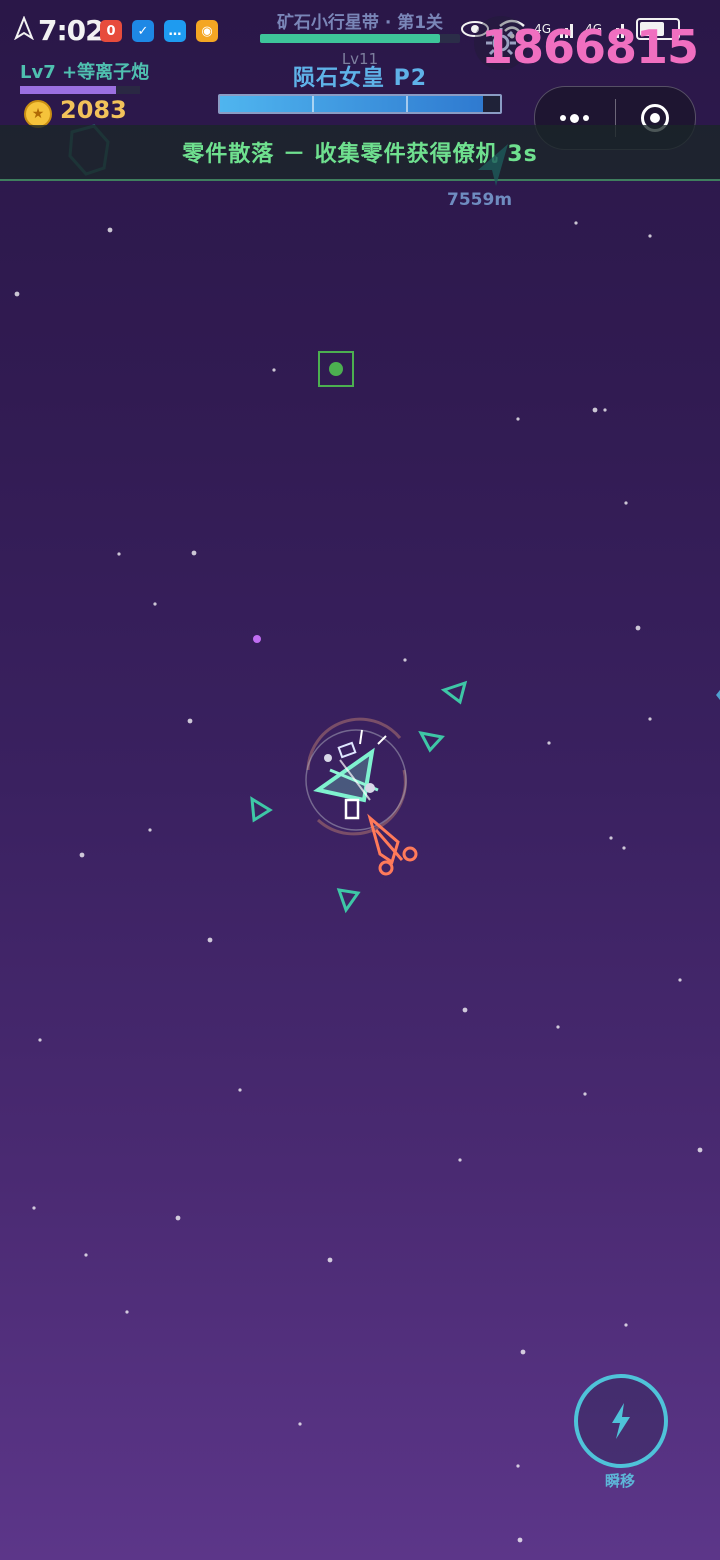 This screenshot has width=720, height=1560. I want to click on teleport-button, so click(621, 1421).